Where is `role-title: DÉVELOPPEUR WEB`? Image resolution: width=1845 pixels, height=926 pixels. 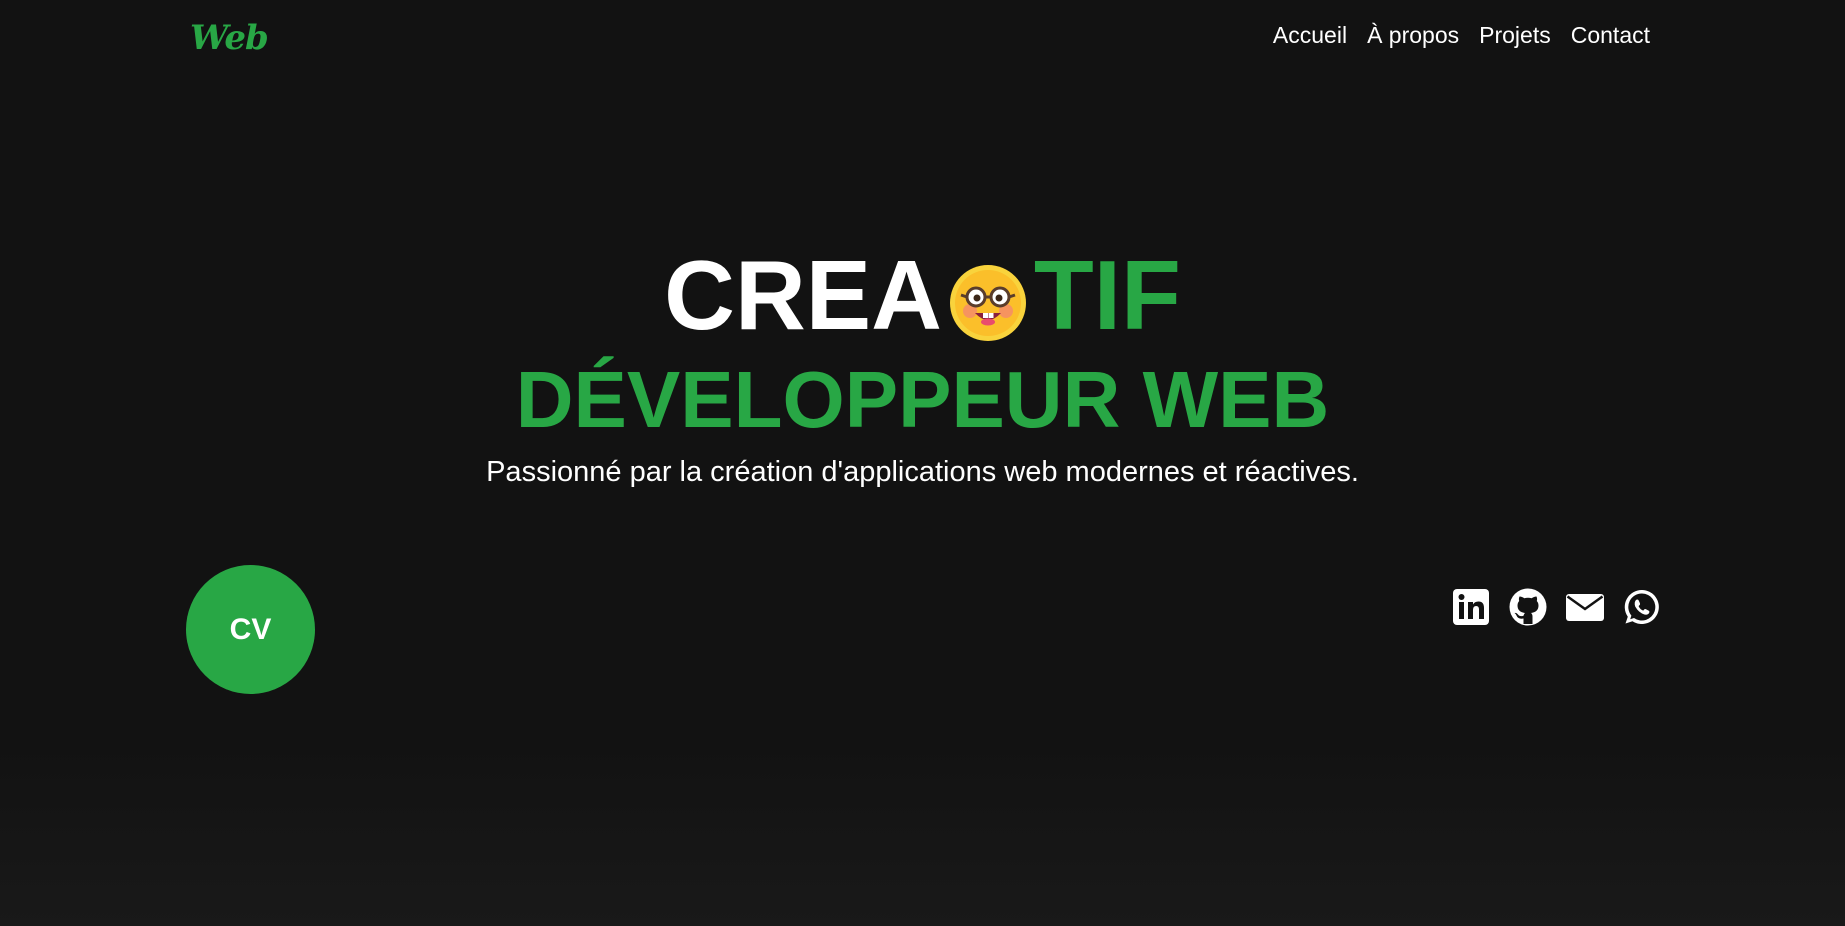
role-title: DÉVELOPPEUR WEB is located at coordinates (922, 399).